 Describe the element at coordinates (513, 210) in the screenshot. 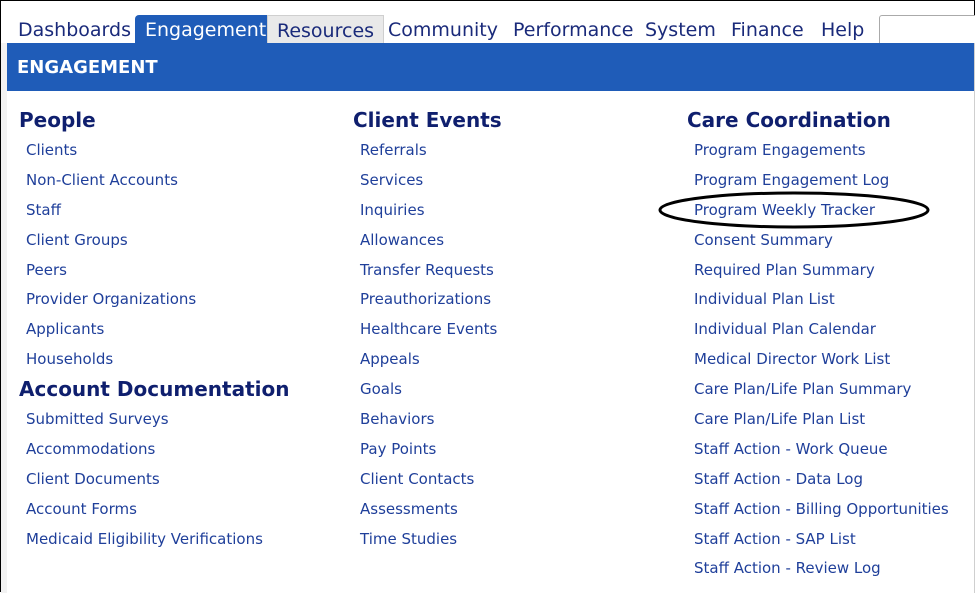

I see `menu-link: Inquiries` at that location.